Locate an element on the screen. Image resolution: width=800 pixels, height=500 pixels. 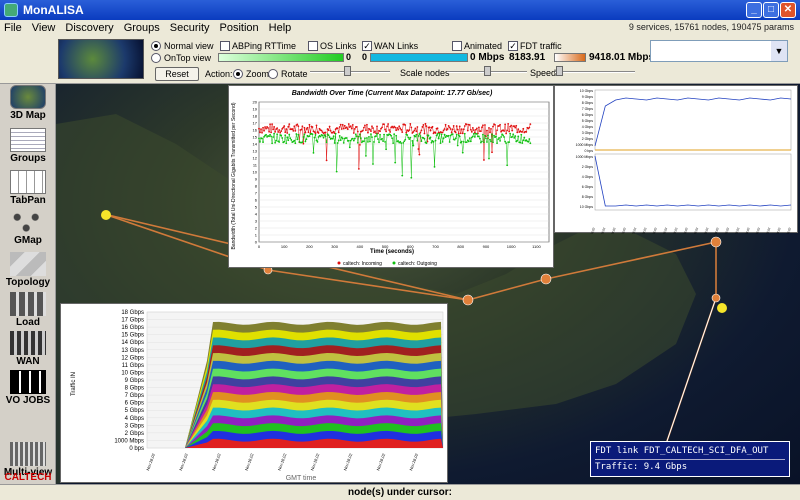
bw-ytick-label: 3 is located at coordinates (256, 221).